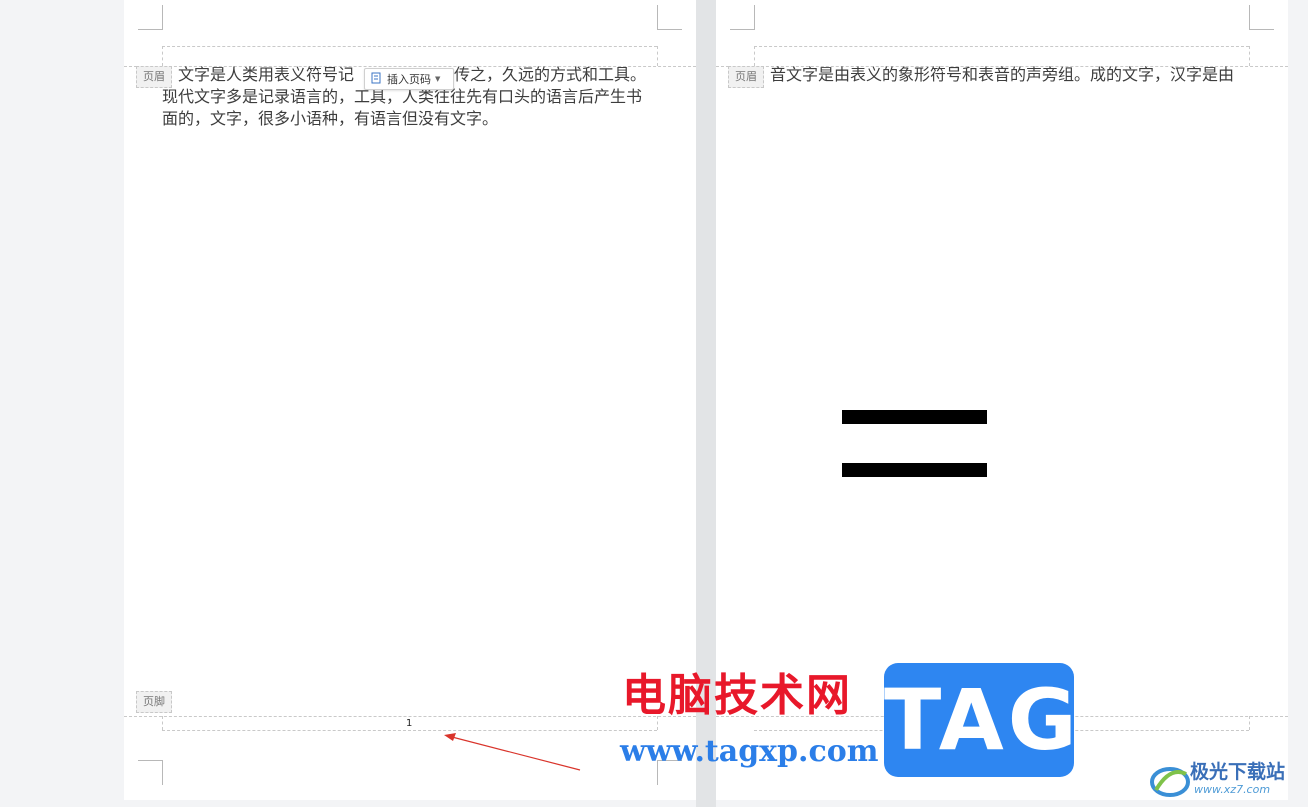  Describe the element at coordinates (980, 720) in the screenshot. I see `watermark-tag-badge: TAG` at that location.